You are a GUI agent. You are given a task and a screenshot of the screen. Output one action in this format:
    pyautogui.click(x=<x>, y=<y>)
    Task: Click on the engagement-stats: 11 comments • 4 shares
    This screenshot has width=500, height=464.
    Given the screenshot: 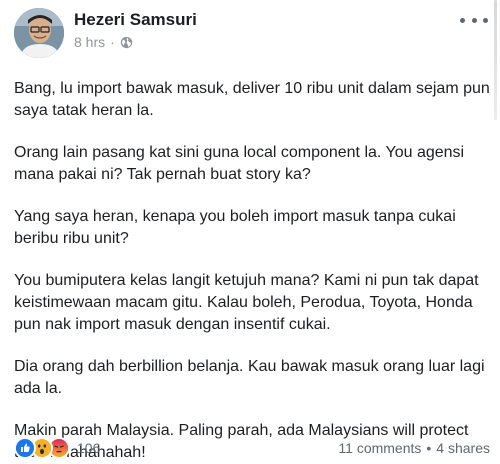 What is the action you would take?
    pyautogui.click(x=414, y=448)
    